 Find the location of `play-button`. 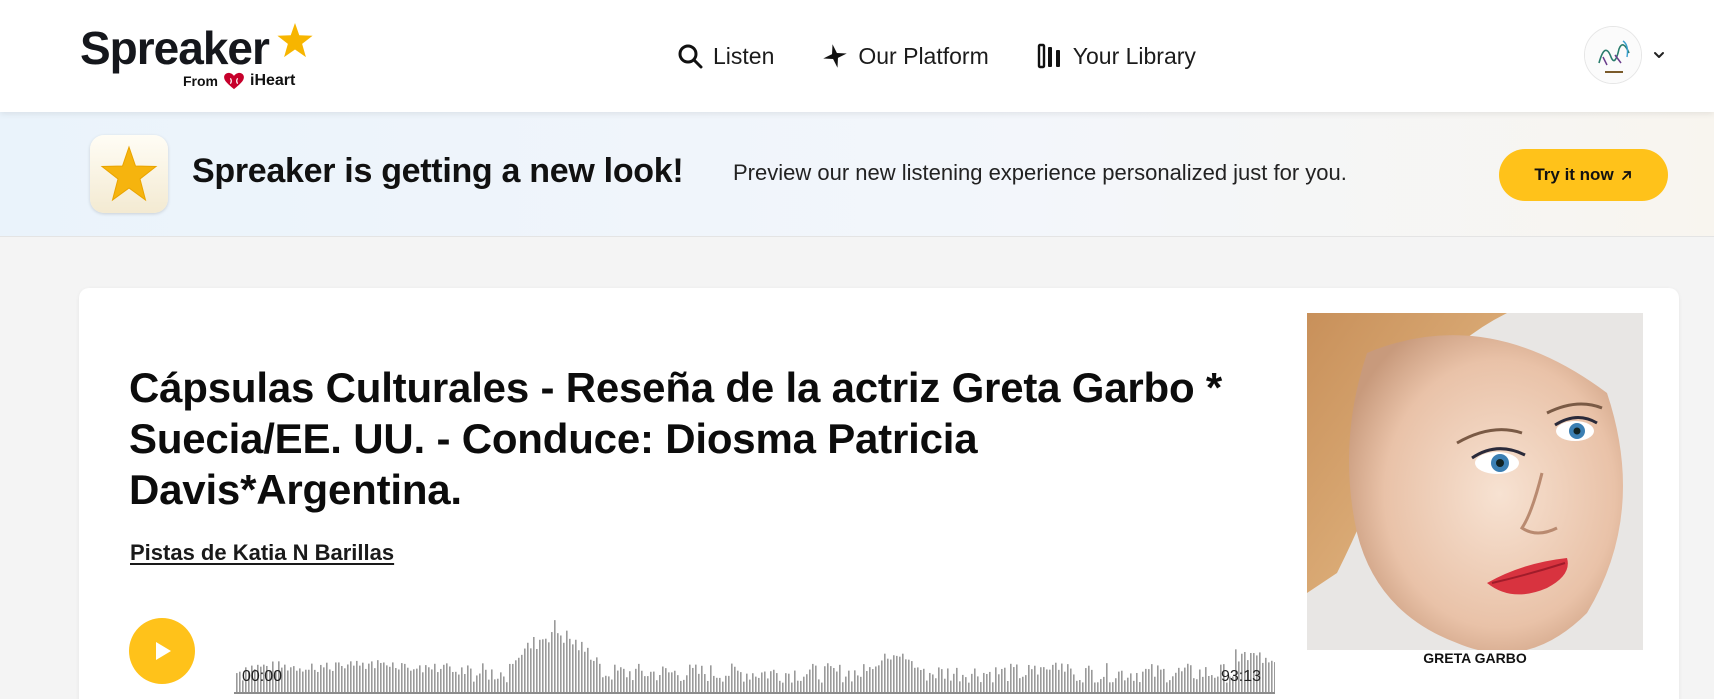

play-button is located at coordinates (162, 651).